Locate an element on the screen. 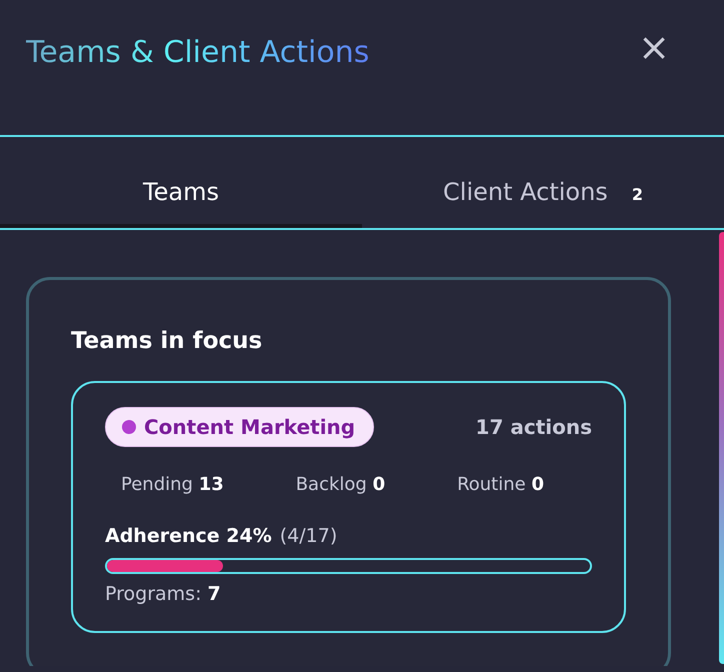  programs-text: Programs: 7 is located at coordinates (163, 594).